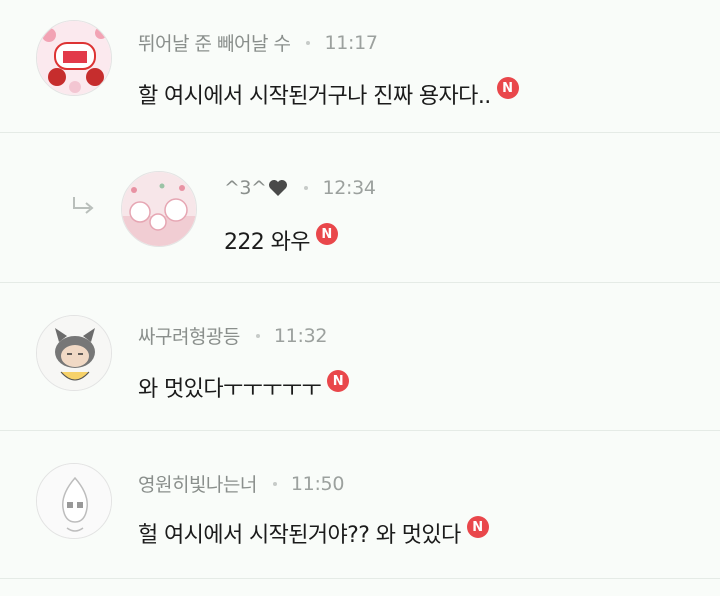 The height and width of the screenshot is (596, 720). I want to click on comment-nickname: 뛰어날 준 빼어날 수, so click(214, 42).